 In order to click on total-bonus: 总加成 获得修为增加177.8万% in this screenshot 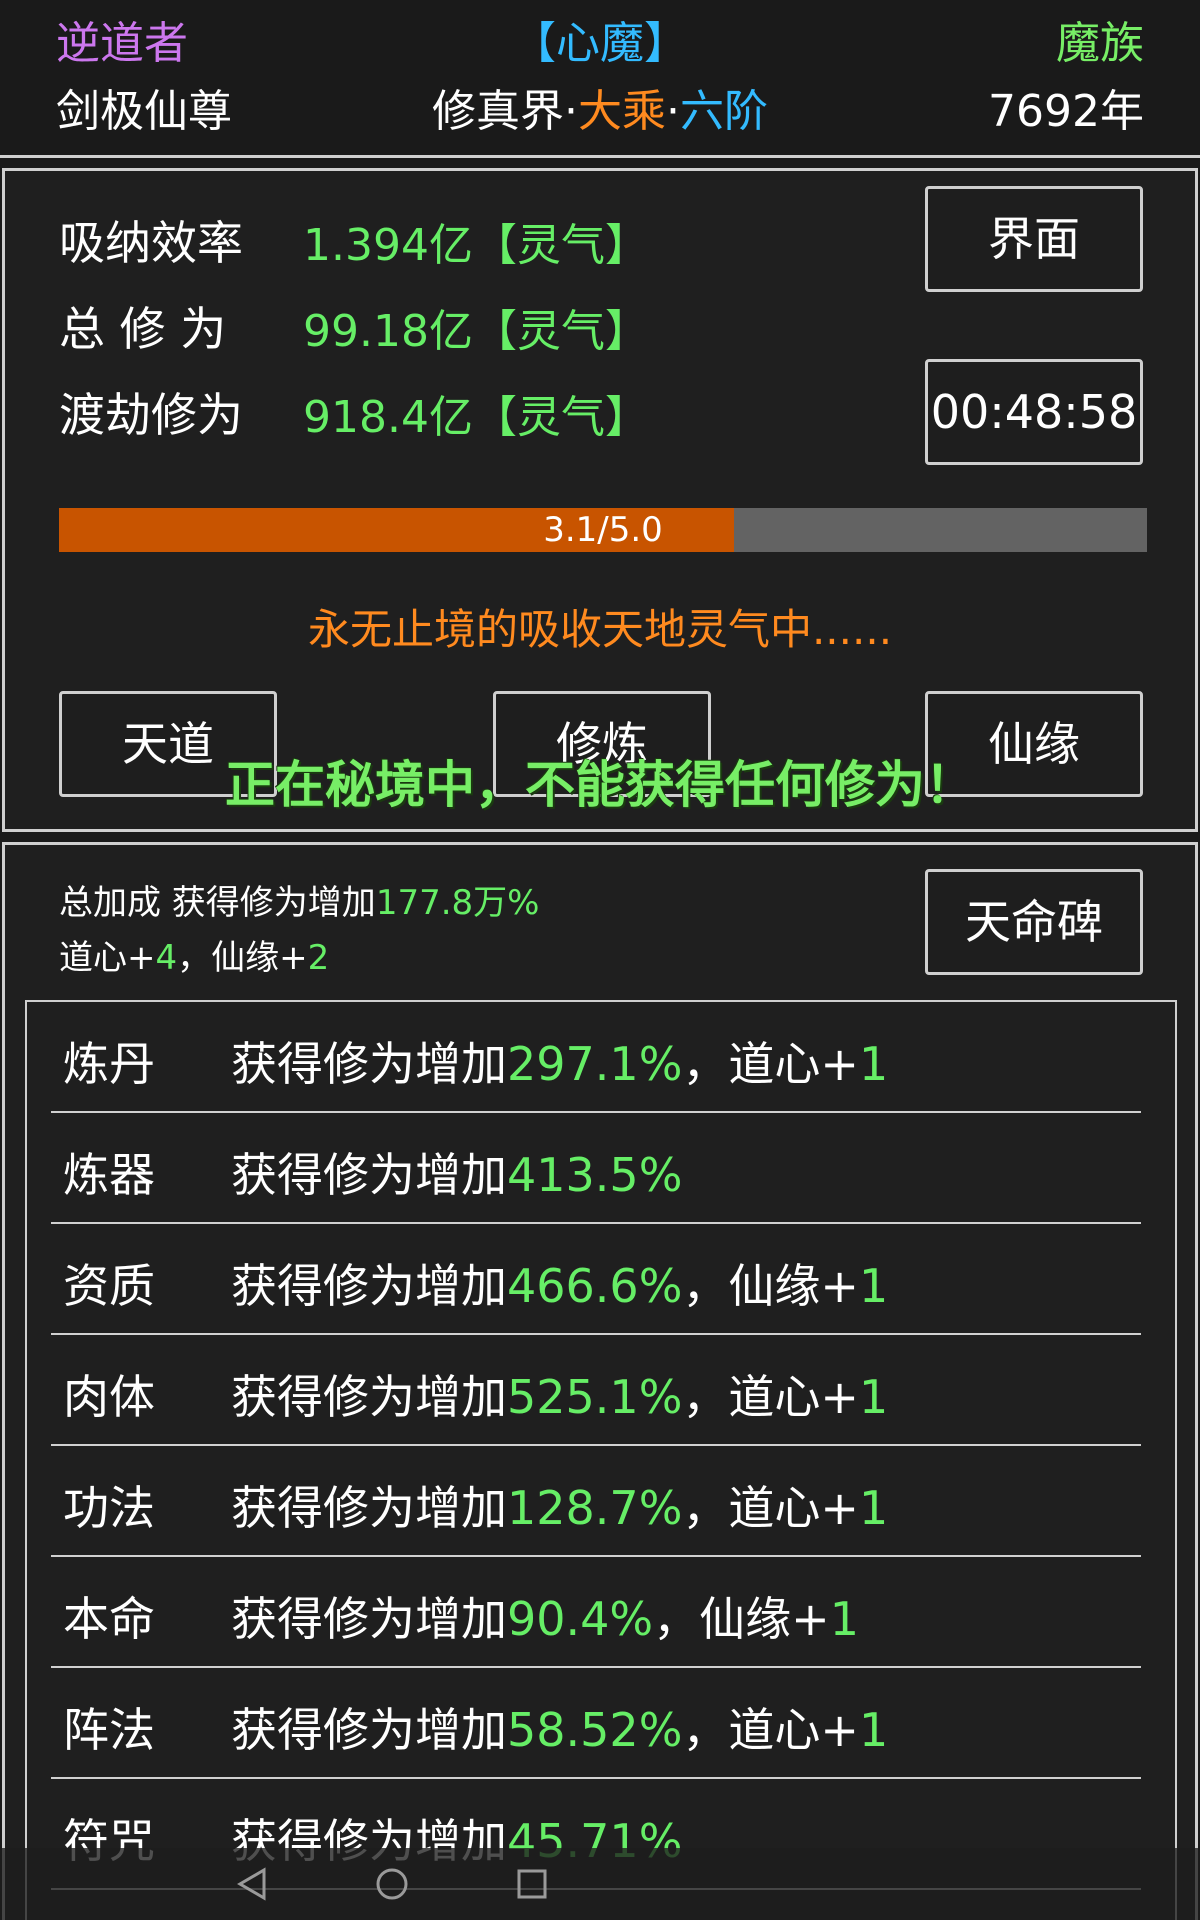, I will do `click(299, 899)`.